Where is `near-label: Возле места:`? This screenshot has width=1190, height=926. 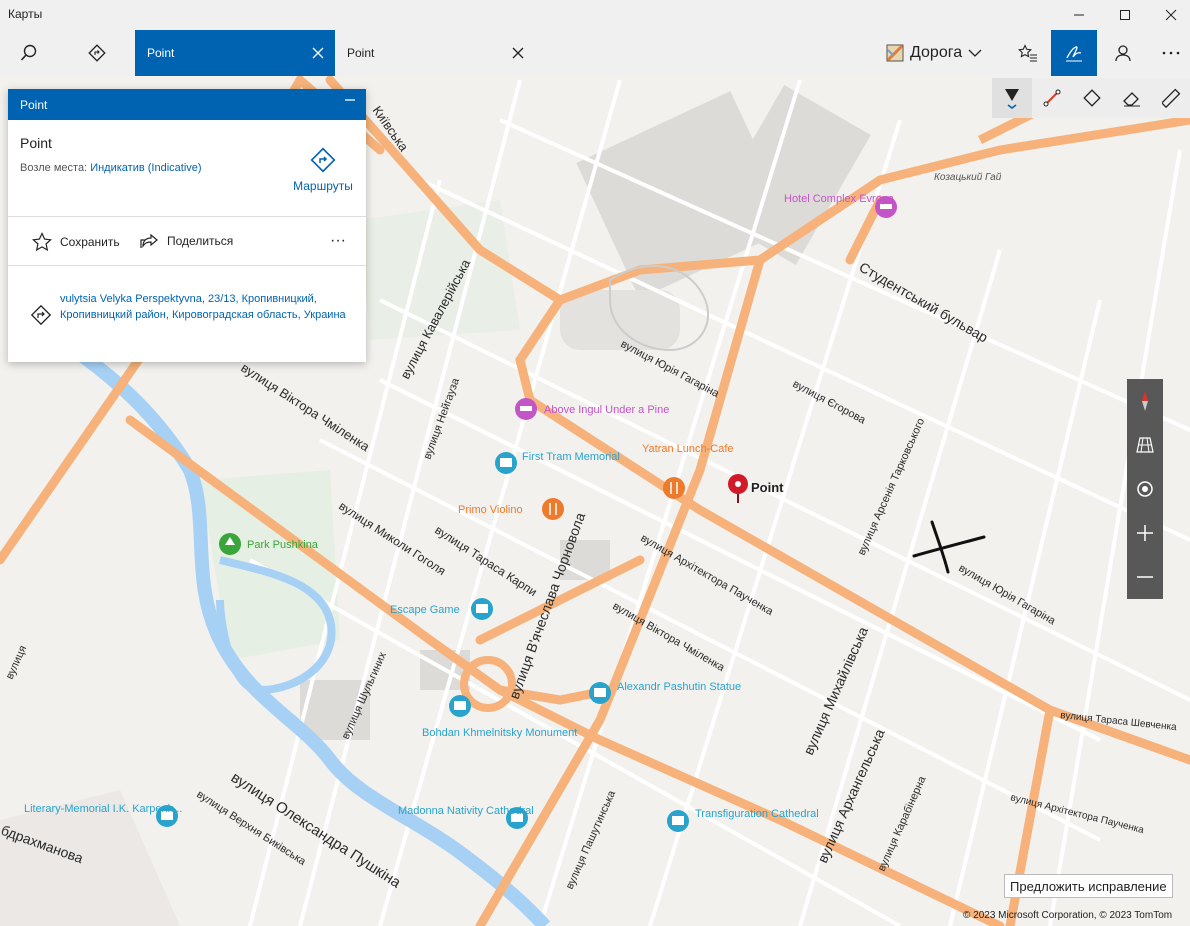 near-label: Возле места: is located at coordinates (54, 168).